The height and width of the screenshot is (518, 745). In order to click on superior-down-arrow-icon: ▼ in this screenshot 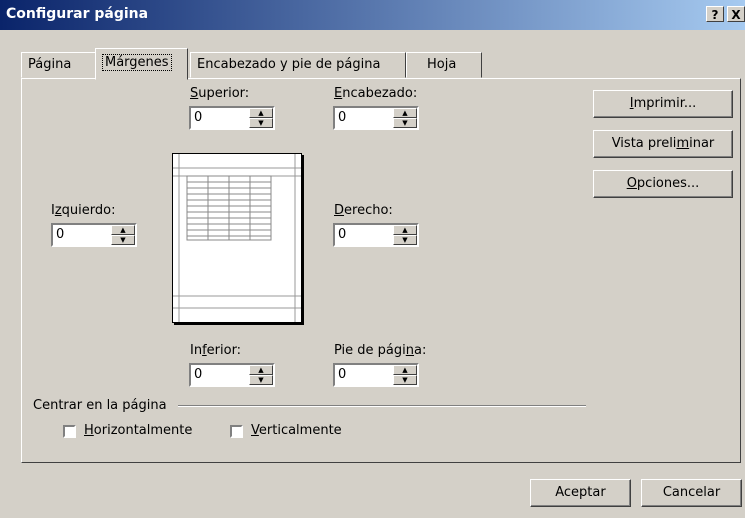, I will do `click(261, 123)`.